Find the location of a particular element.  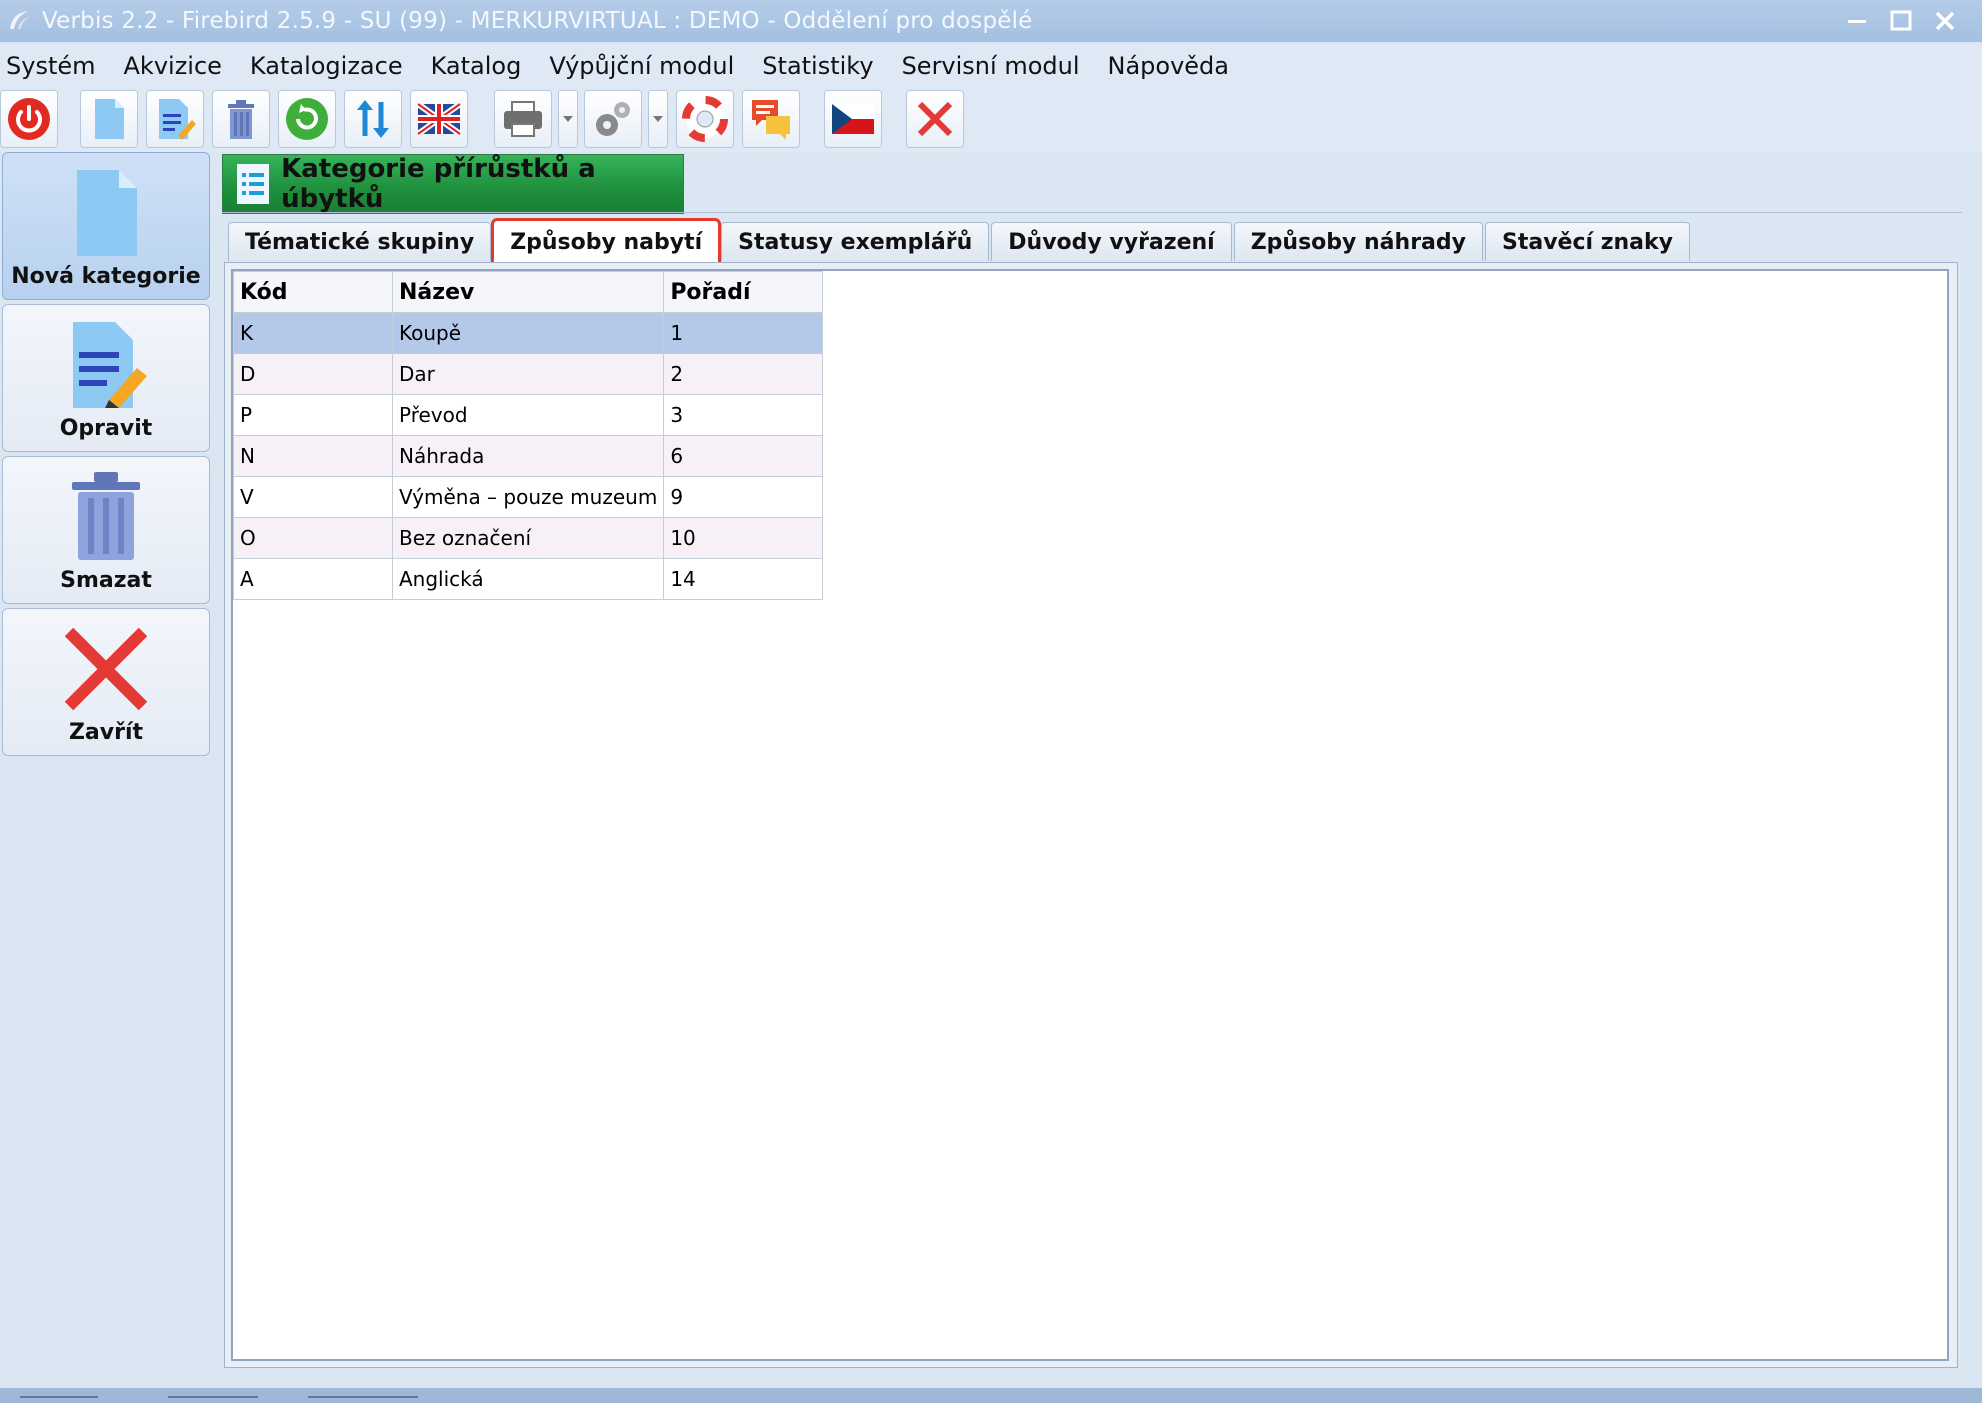

tab-zpusoby-nabyti: Způsoby nabytí is located at coordinates (606, 241).